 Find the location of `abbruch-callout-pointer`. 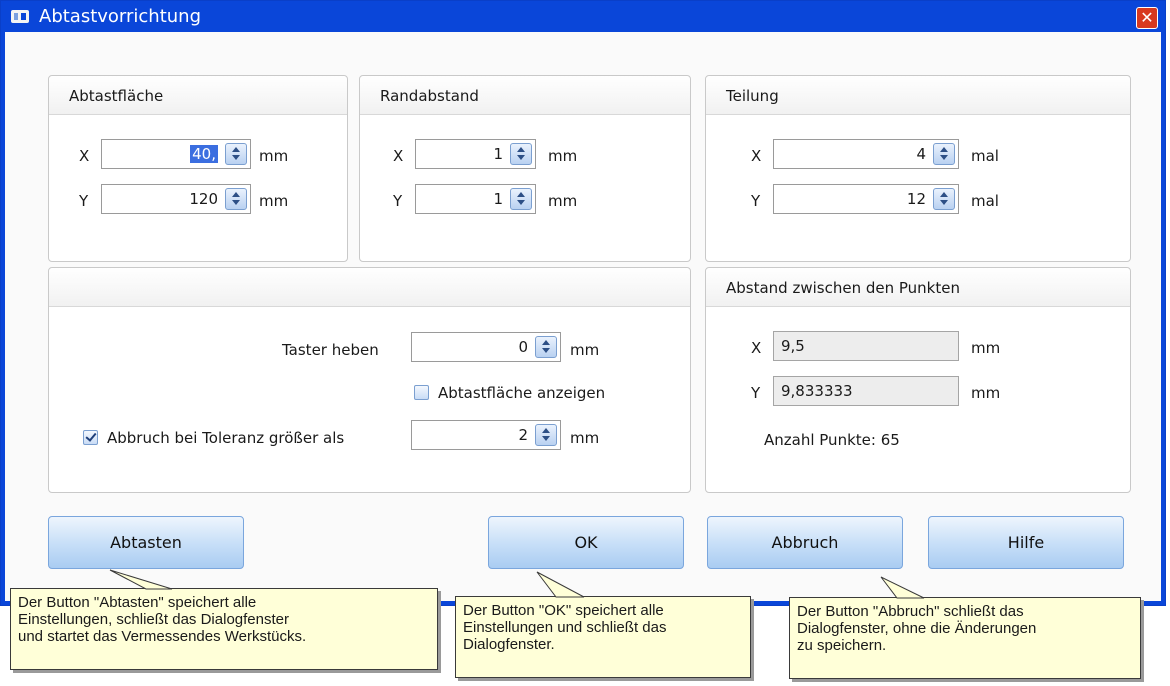

abbruch-callout-pointer is located at coordinates (902, 587).